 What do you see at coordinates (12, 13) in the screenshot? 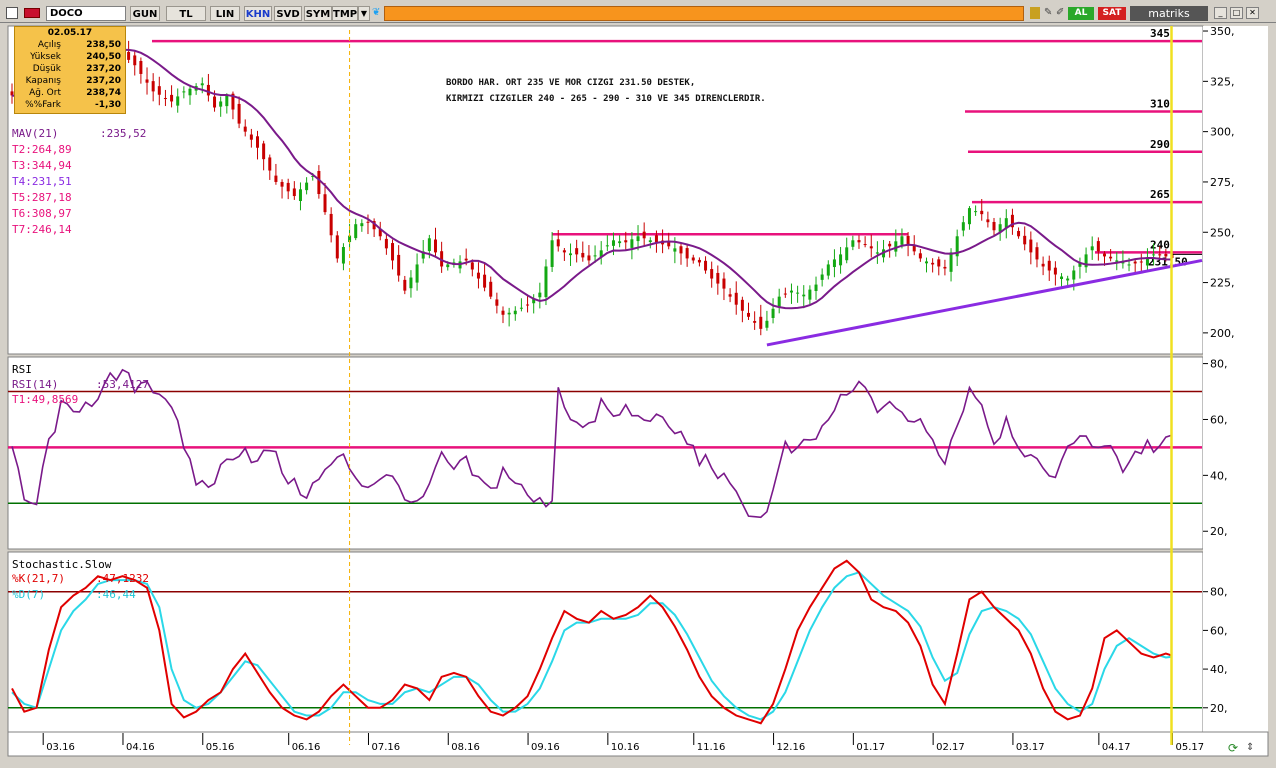
I see `chart-type-icon` at bounding box center [12, 13].